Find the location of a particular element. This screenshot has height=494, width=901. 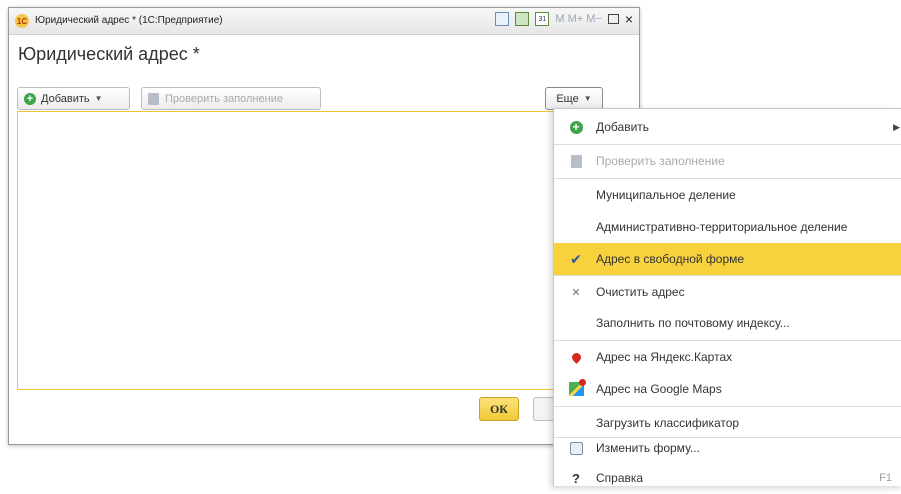

calculator-icon is located at coordinates (522, 19).